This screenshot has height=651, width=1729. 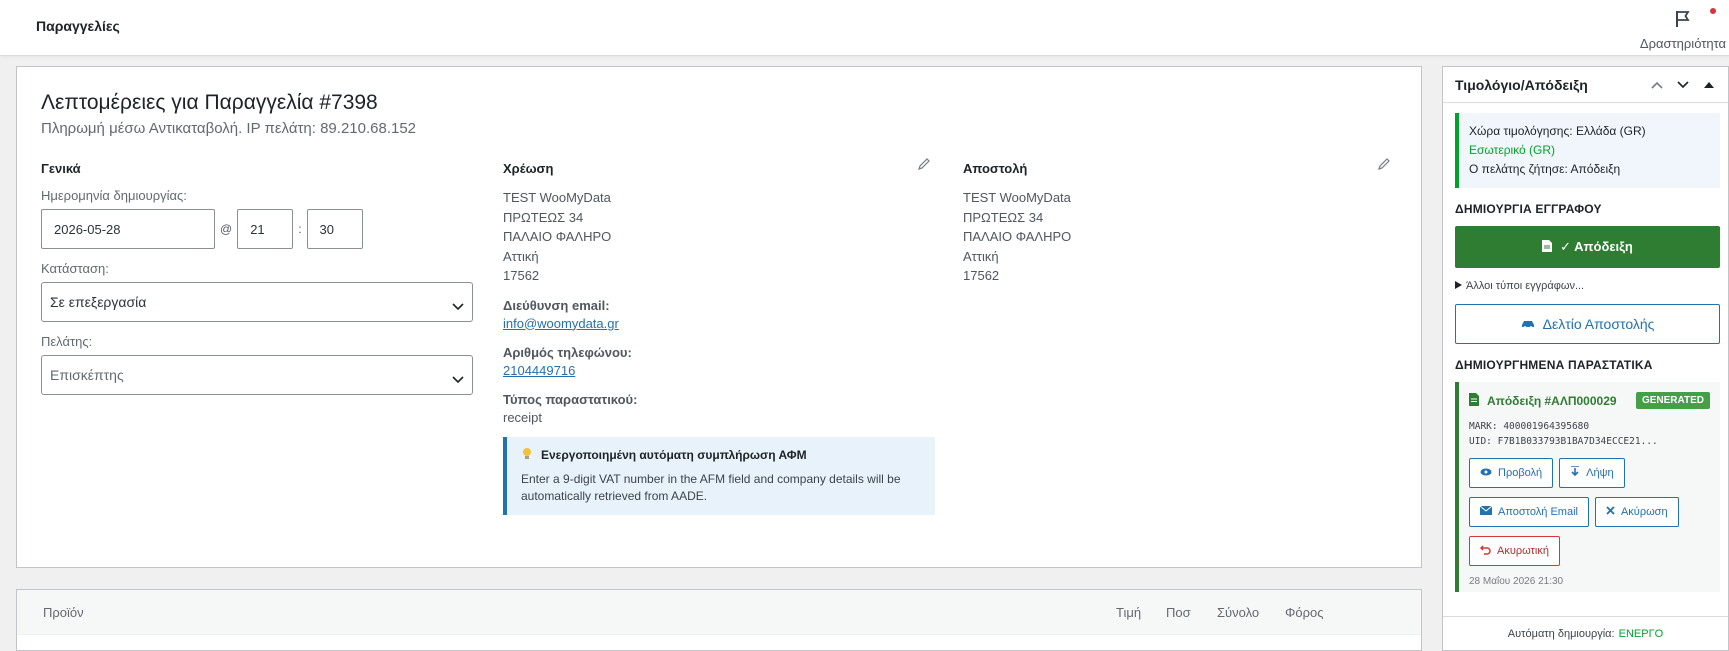 I want to click on status-value: Σε επεξεργασία, so click(x=98, y=302).